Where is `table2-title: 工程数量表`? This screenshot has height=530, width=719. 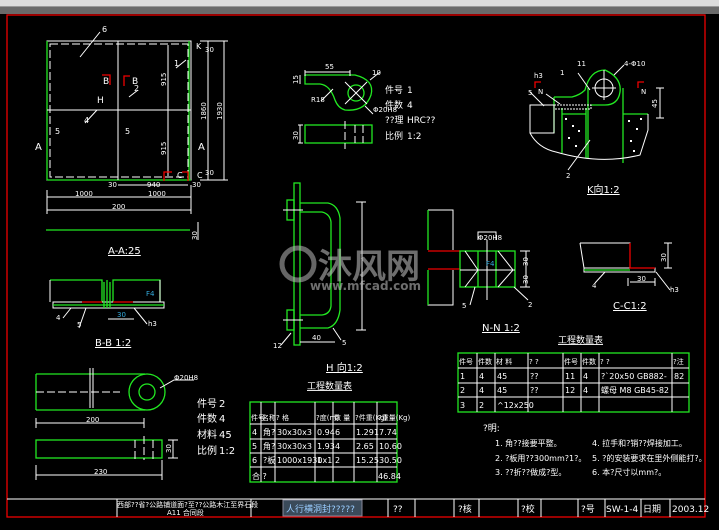
table2-title: 工程数量表 is located at coordinates (580, 340).